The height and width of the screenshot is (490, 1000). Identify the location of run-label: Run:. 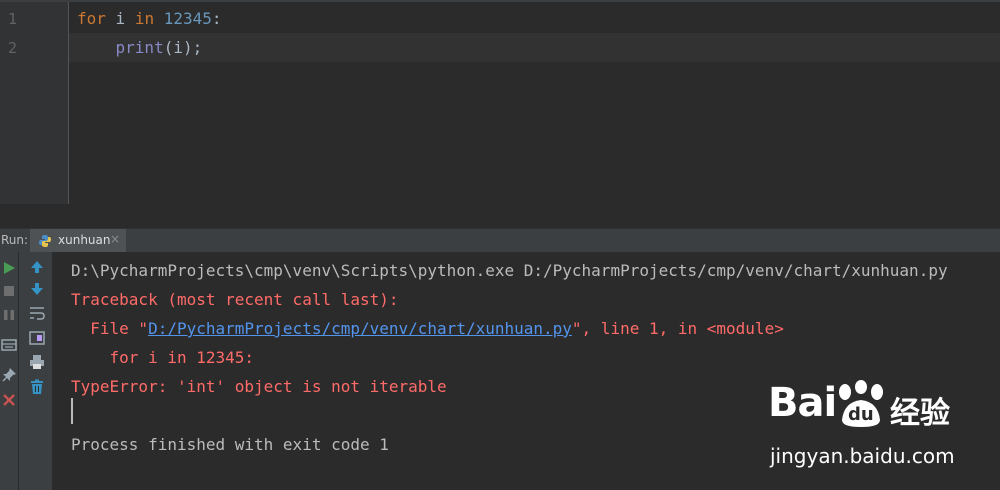
(15, 240).